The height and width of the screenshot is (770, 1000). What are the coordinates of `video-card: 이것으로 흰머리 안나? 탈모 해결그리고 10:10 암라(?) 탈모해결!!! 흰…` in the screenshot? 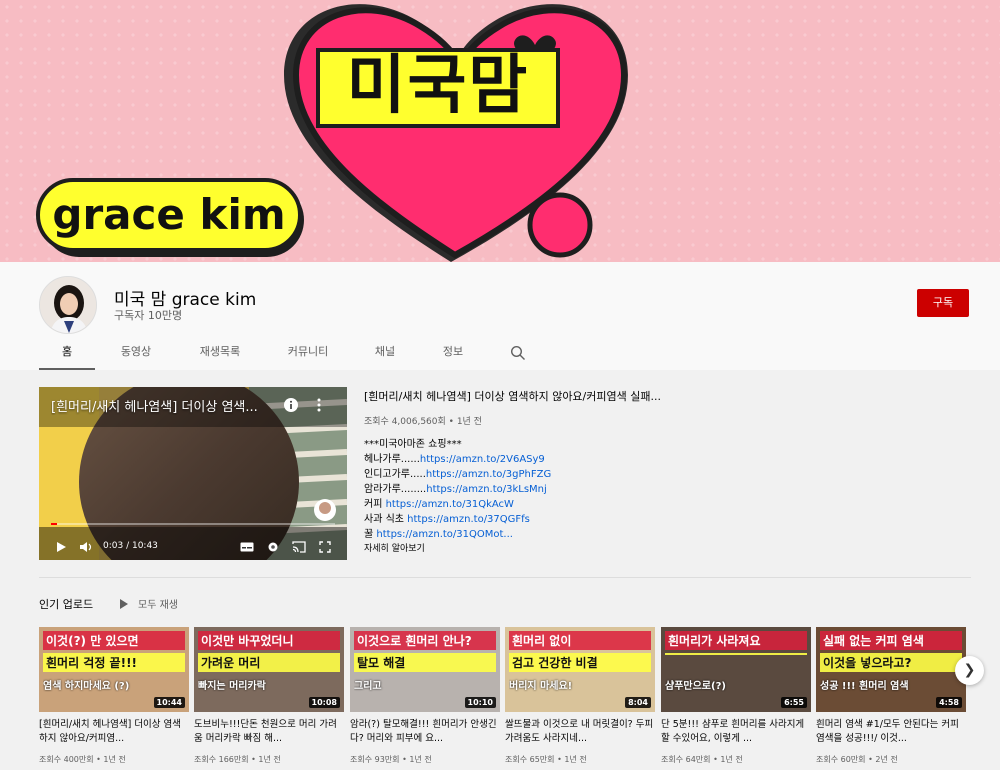 It's located at (425, 698).